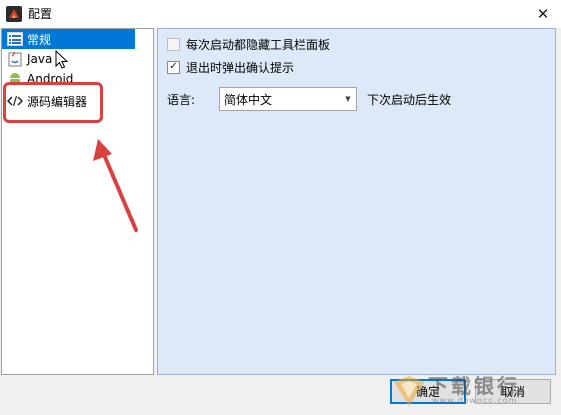 The height and width of the screenshot is (415, 561). I want to click on watermark-logo-icon, so click(409, 391).